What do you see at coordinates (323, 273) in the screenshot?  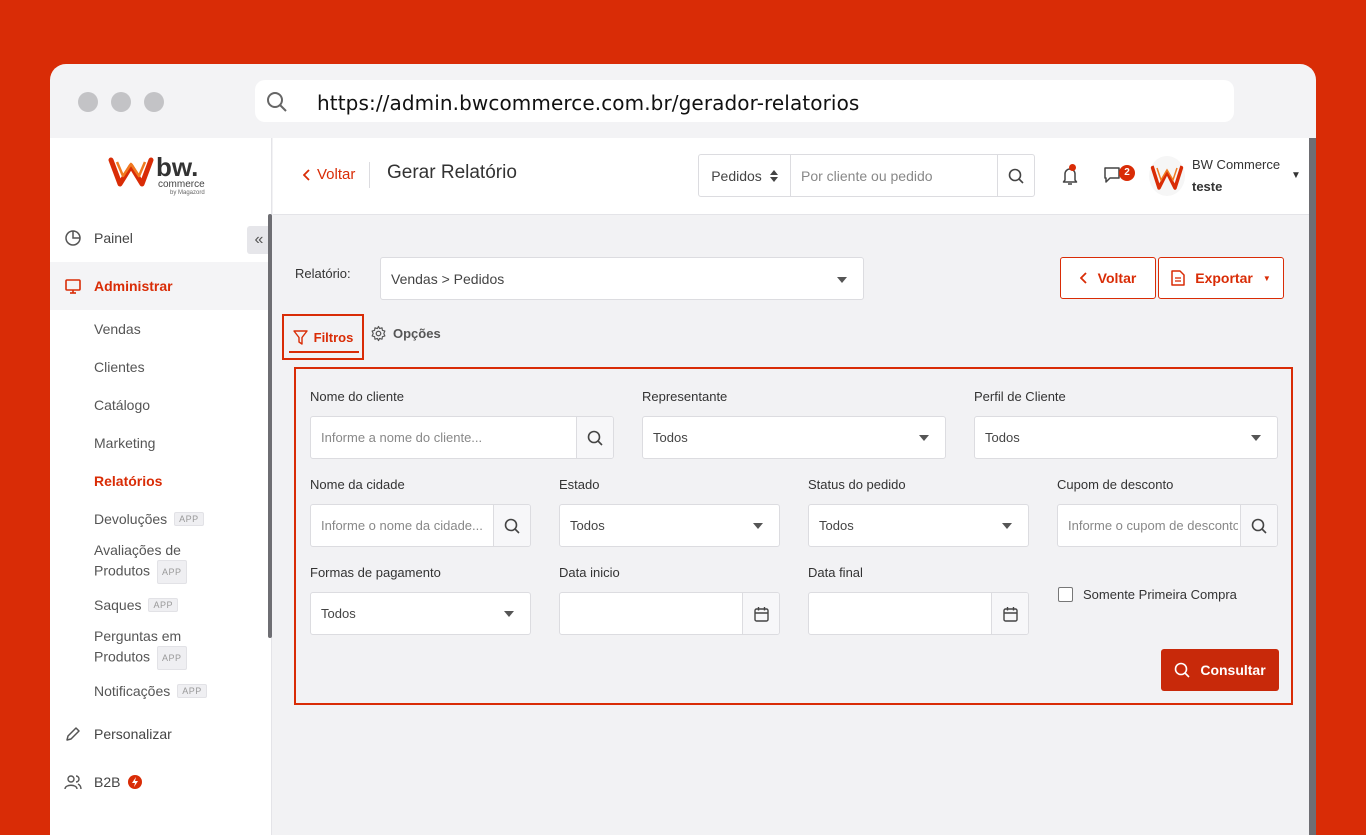 I see `report-label: Relatório:` at bounding box center [323, 273].